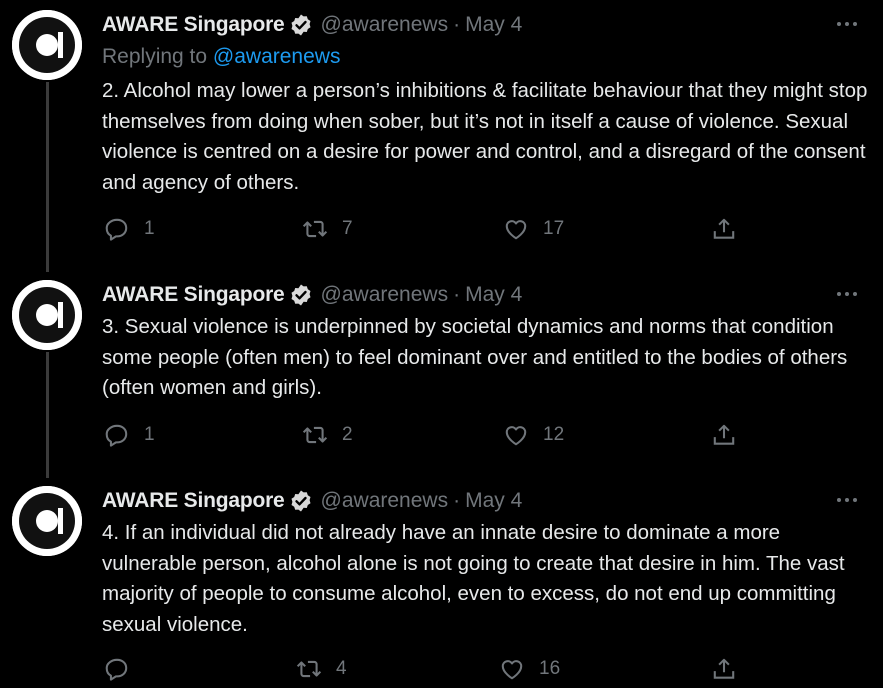 Image resolution: width=883 pixels, height=688 pixels. What do you see at coordinates (155, 56) in the screenshot?
I see `replying-label: Replying to` at bounding box center [155, 56].